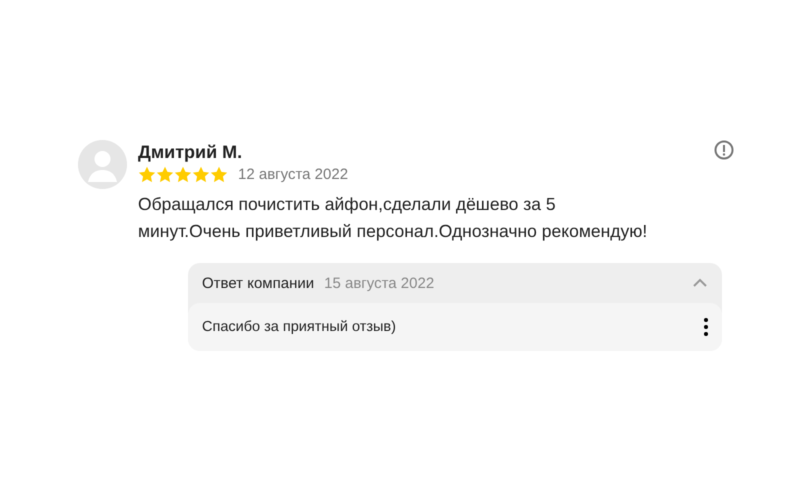 Image resolution: width=805 pixels, height=501 pixels. What do you see at coordinates (258, 283) in the screenshot?
I see `reply-title: Ответ компании` at bounding box center [258, 283].